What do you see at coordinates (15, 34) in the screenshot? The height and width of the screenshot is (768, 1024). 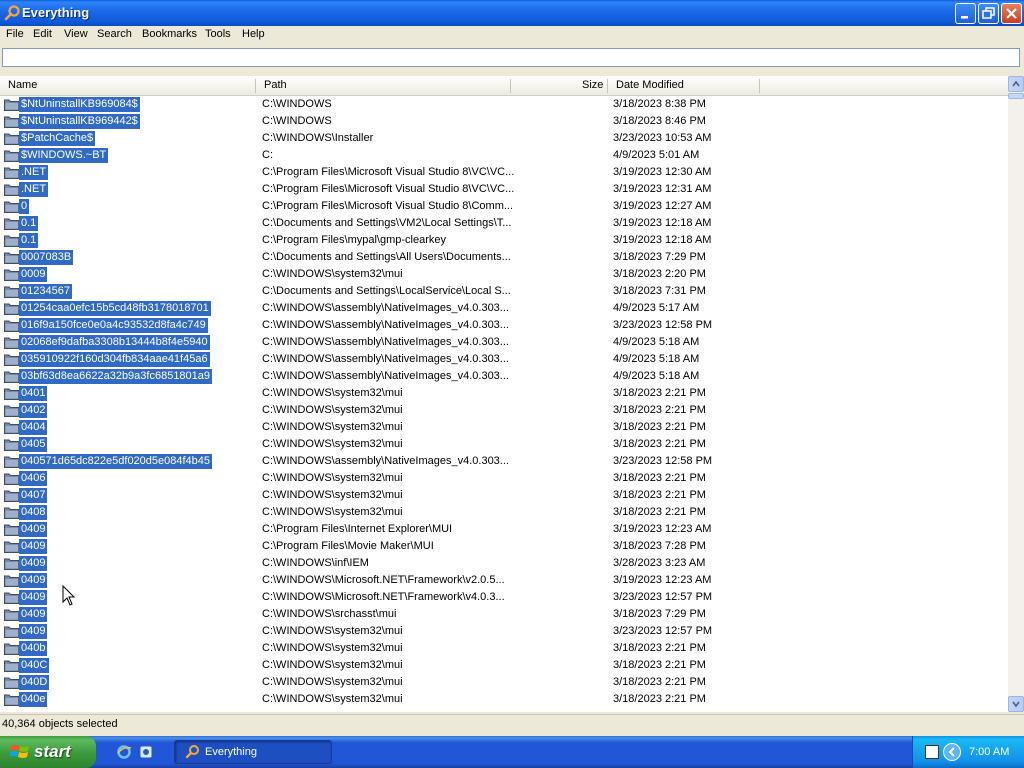 I see `menu-file: File` at bounding box center [15, 34].